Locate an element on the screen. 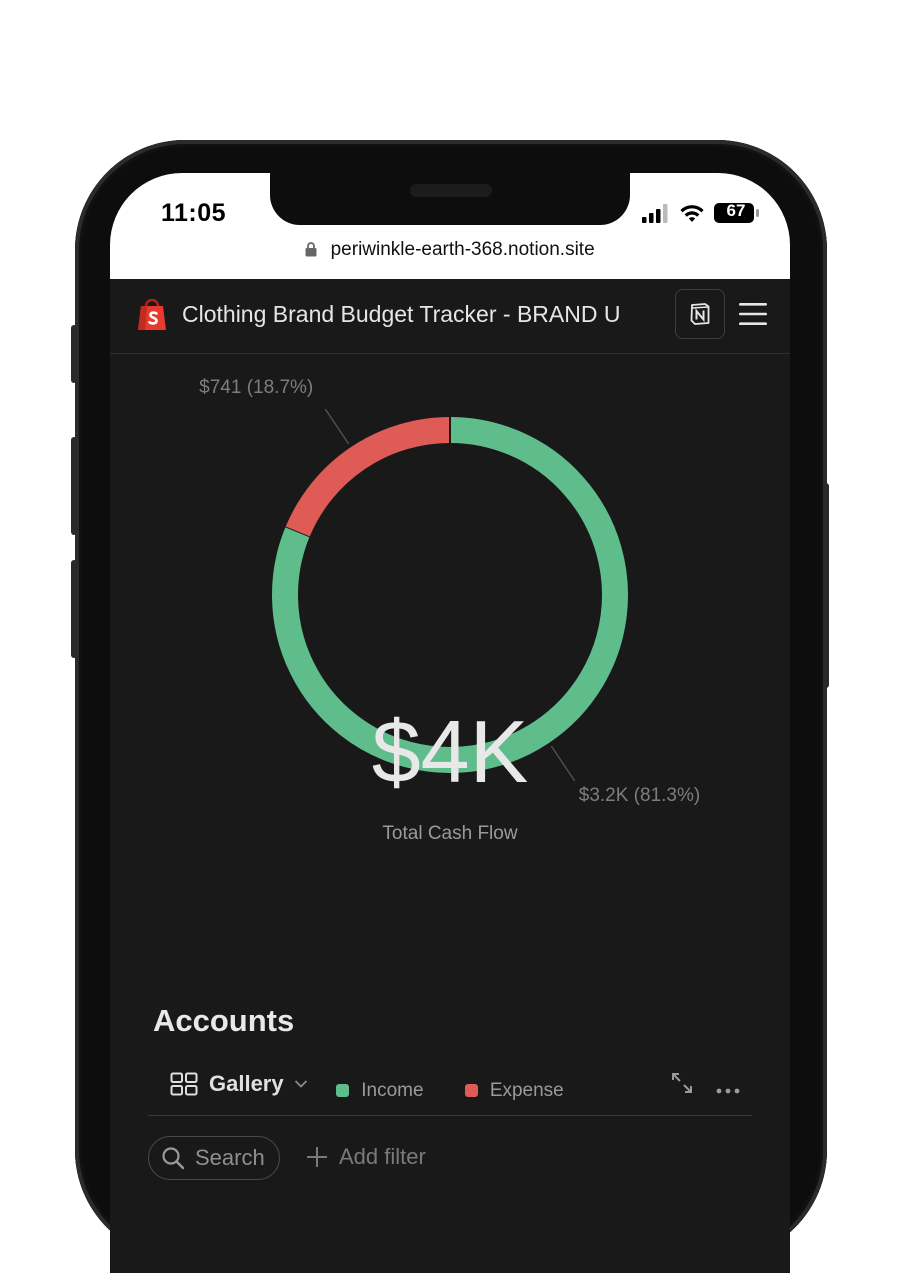 The width and height of the screenshot is (900, 1273). mute-switch is located at coordinates (74, 354).